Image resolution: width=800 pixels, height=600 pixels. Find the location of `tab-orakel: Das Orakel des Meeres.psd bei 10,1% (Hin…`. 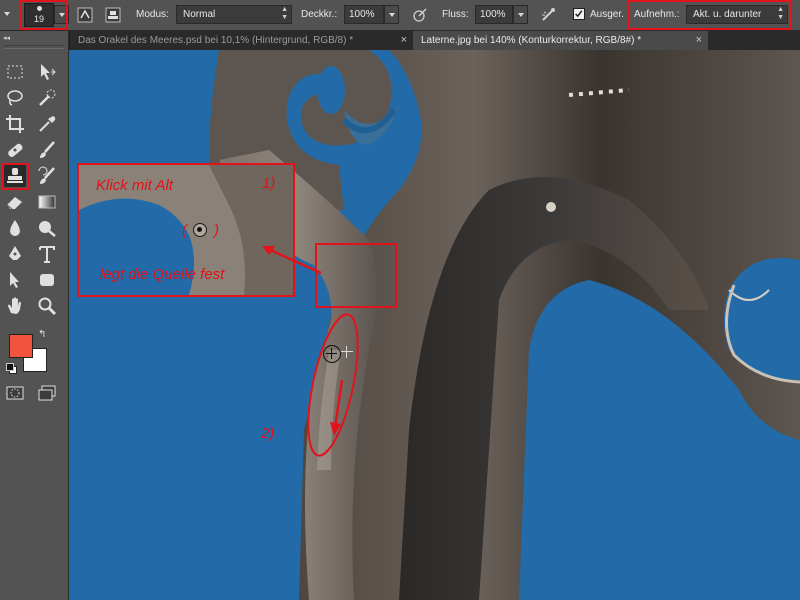

tab-orakel: Das Orakel des Meeres.psd bei 10,1% (Hin… is located at coordinates (241, 40).